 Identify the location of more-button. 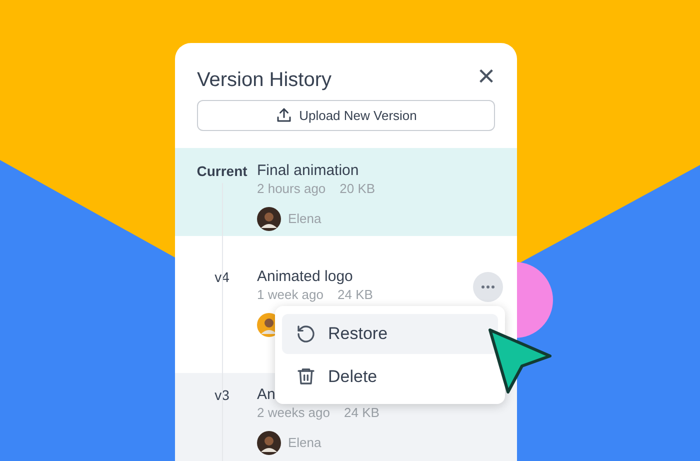
(488, 287).